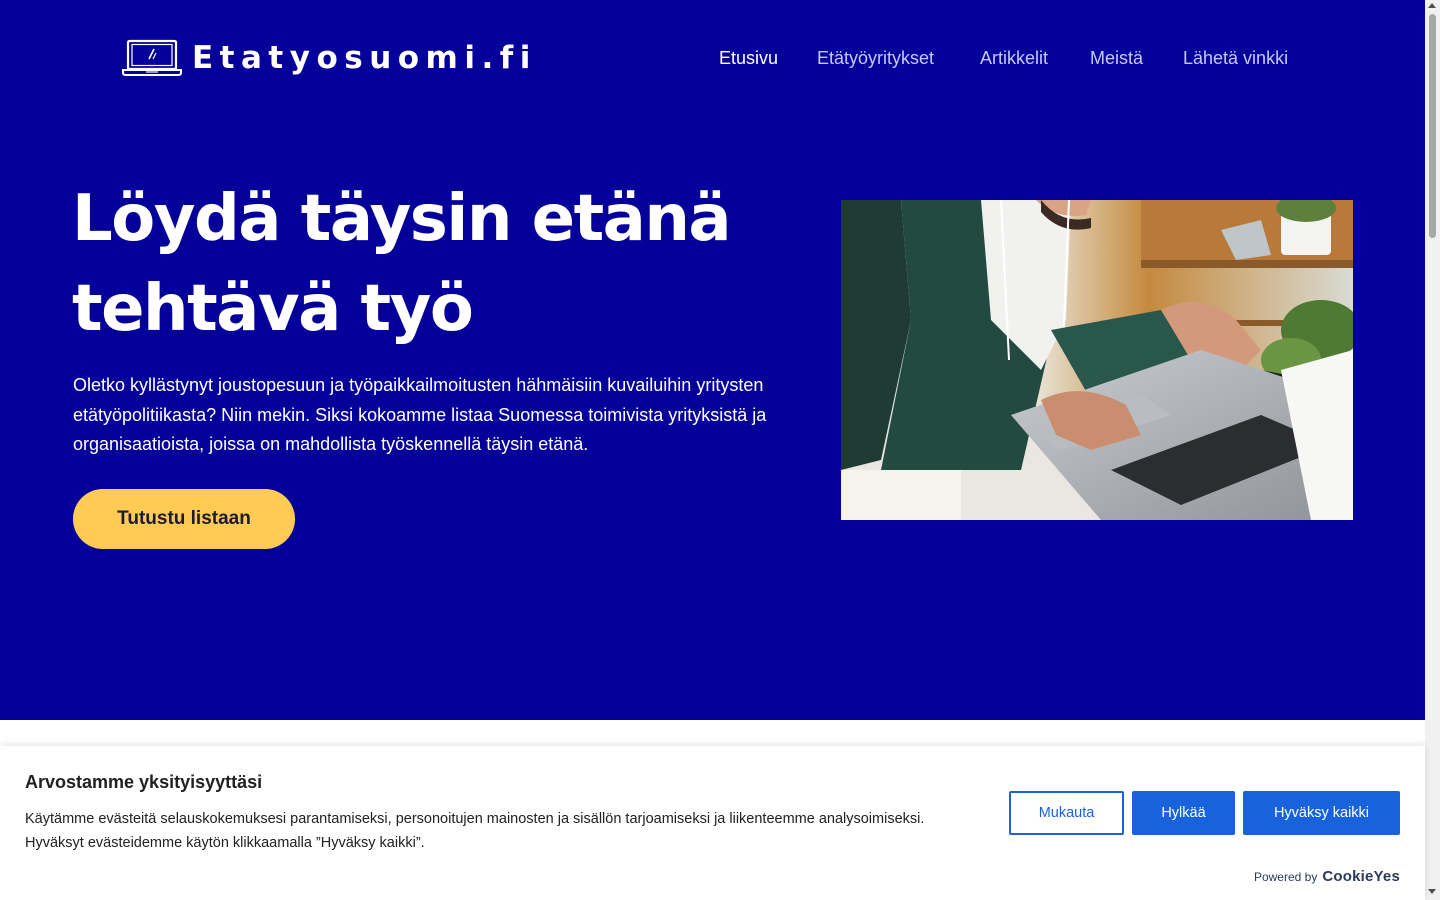 Image resolution: width=1440 pixels, height=900 pixels. Describe the element at coordinates (364, 58) in the screenshot. I see `logo-text: Etatyosuomi.fi` at that location.